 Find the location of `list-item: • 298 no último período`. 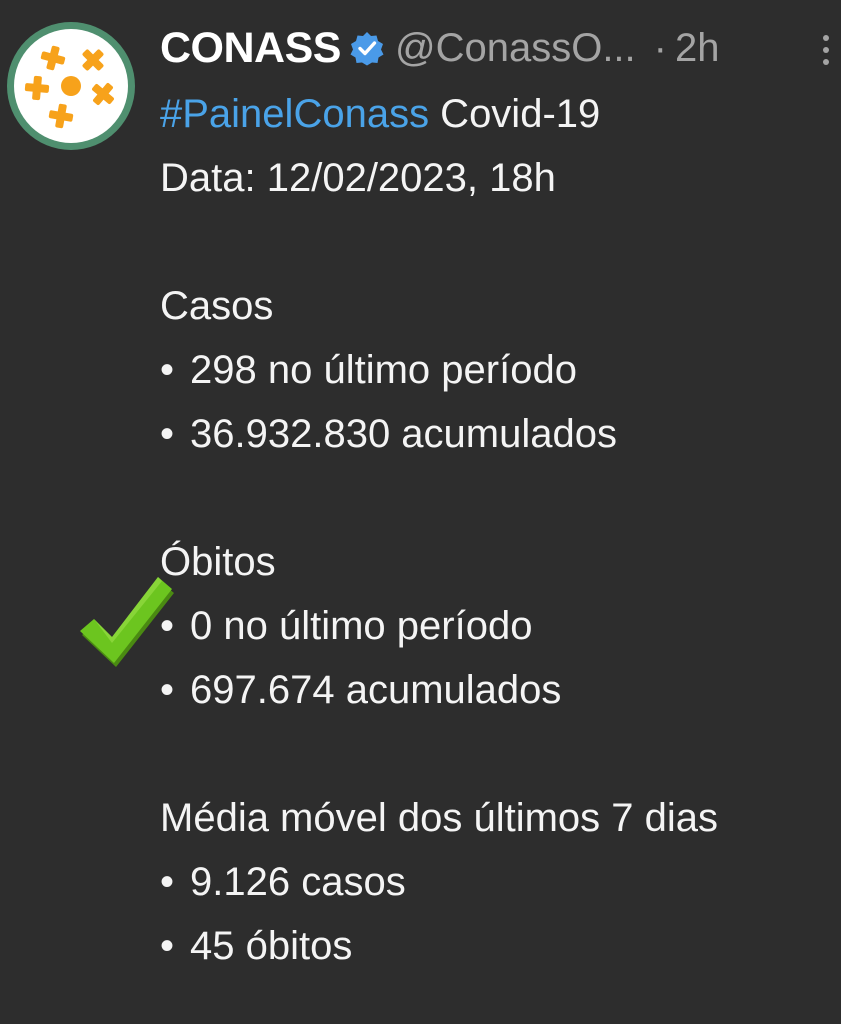

list-item: • 298 no último período is located at coordinates (368, 370).